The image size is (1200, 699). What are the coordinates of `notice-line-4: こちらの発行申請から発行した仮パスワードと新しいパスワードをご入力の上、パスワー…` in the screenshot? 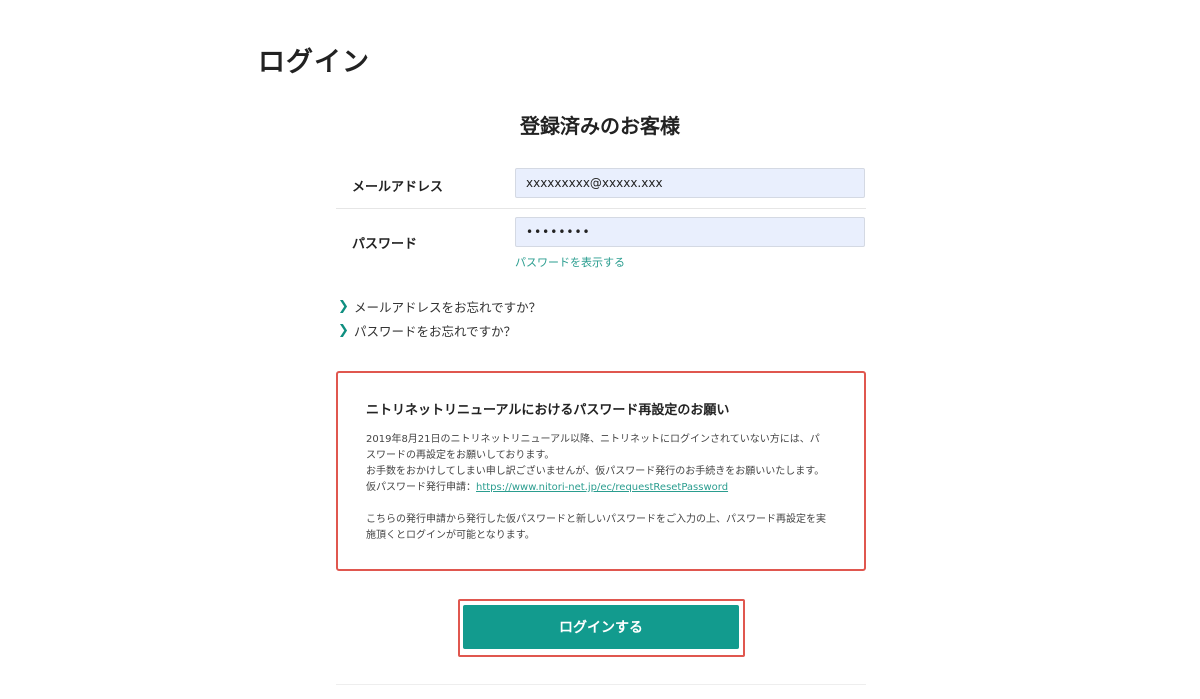 It's located at (596, 519).